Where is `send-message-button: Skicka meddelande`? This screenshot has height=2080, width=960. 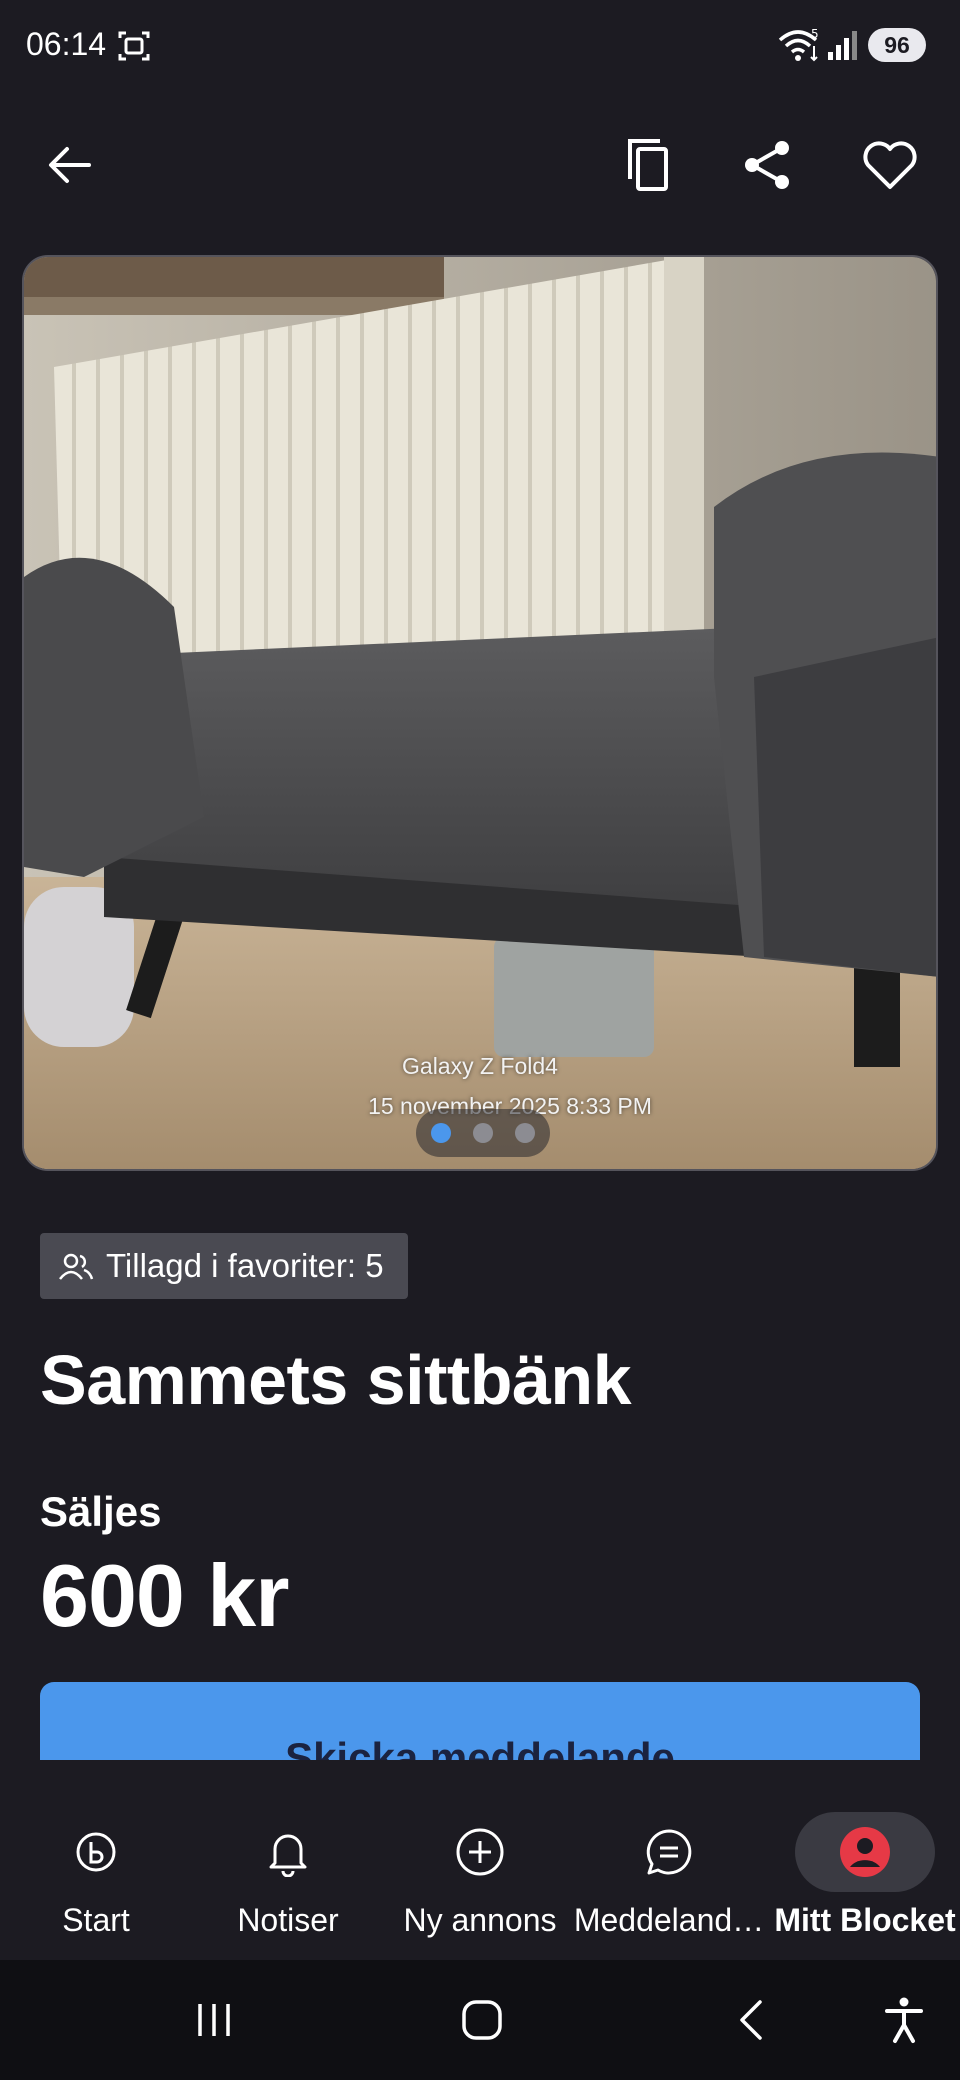 send-message-button: Skicka meddelande is located at coordinates (480, 1721).